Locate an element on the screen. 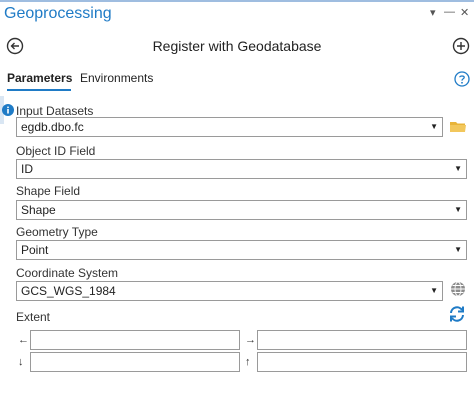 Image resolution: width=474 pixels, height=415 pixels. shape-field-label: Shape Field is located at coordinates (48, 191).